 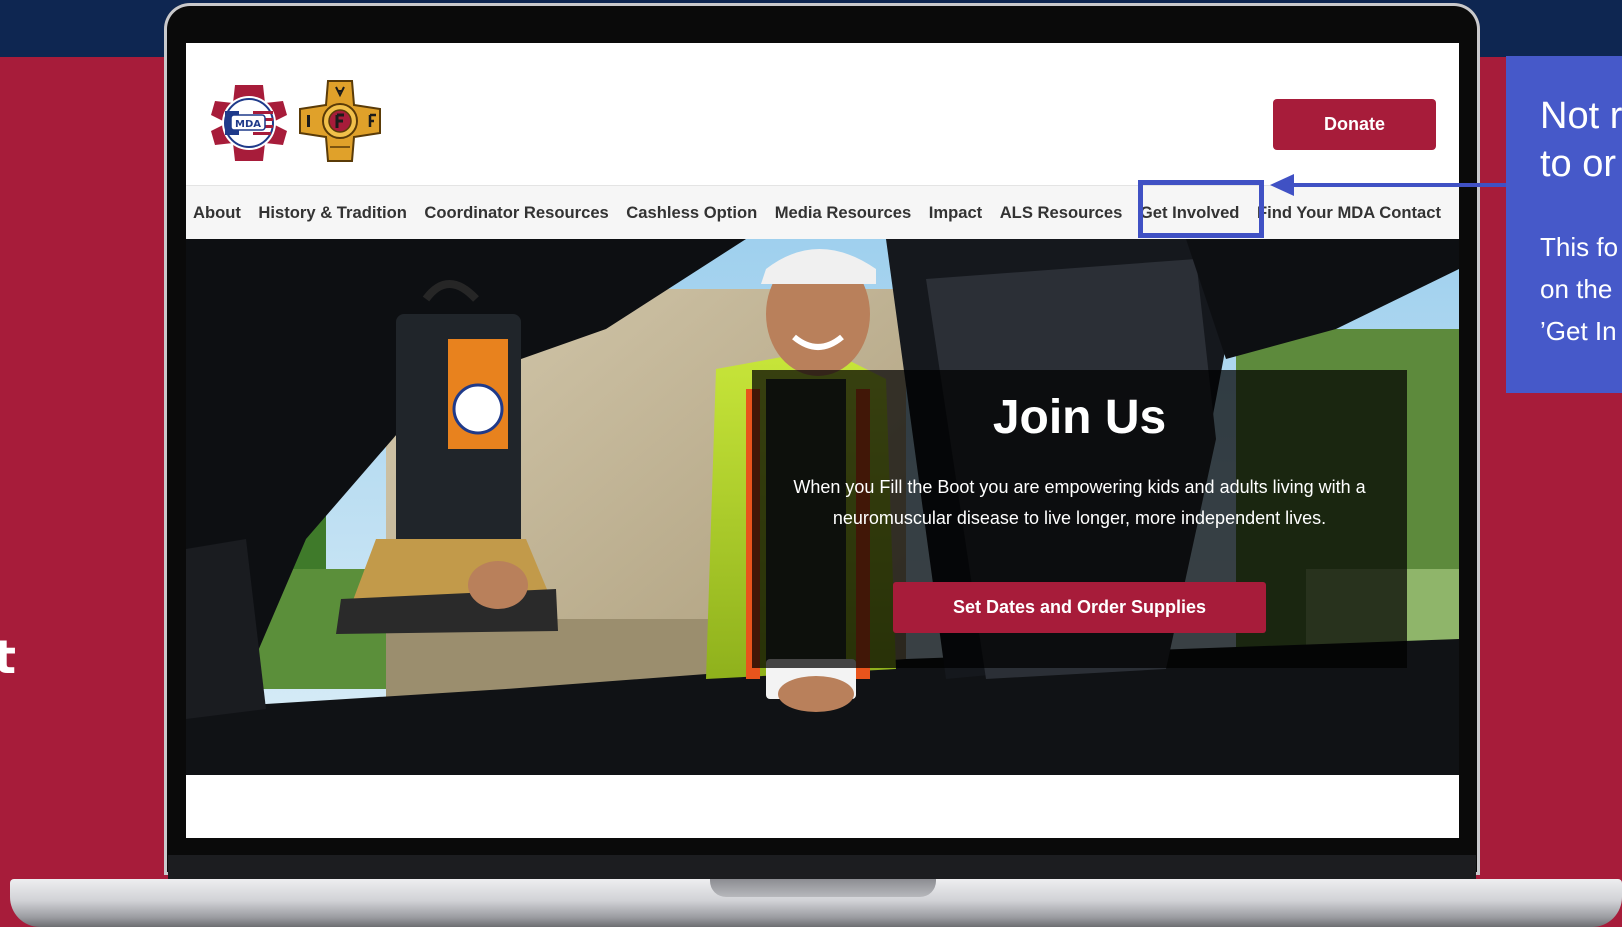 I want to click on nav-item-coordinator-resources: Coordinator Resources, so click(x=516, y=213).